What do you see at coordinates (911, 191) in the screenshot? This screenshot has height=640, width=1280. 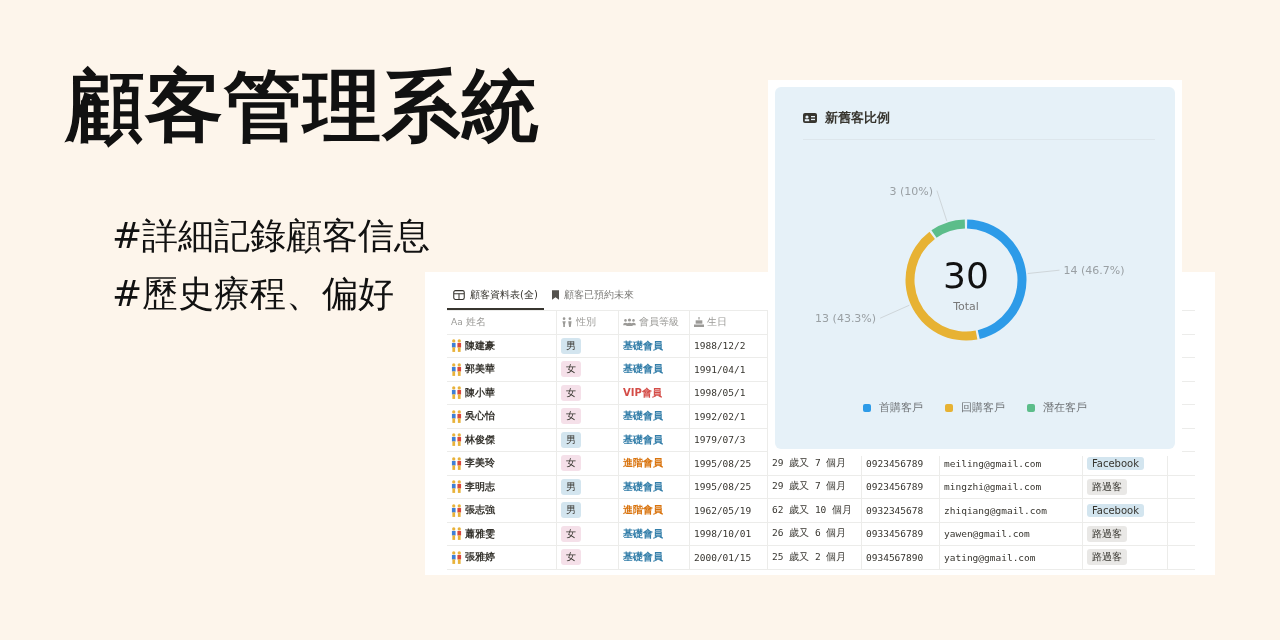 I see `value-label: 3 (10%)` at bounding box center [911, 191].